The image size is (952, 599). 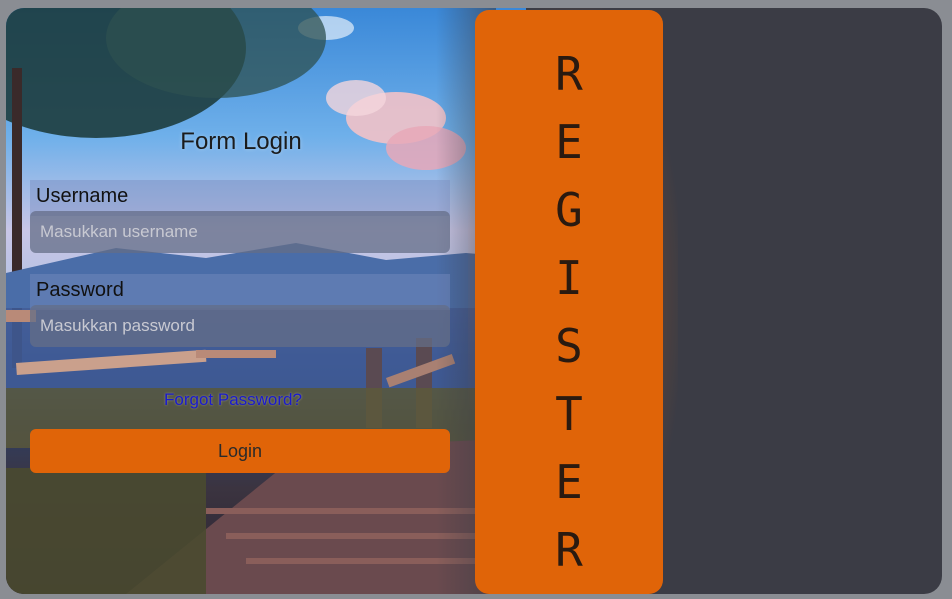 What do you see at coordinates (240, 451) in the screenshot?
I see `login-button: Login` at bounding box center [240, 451].